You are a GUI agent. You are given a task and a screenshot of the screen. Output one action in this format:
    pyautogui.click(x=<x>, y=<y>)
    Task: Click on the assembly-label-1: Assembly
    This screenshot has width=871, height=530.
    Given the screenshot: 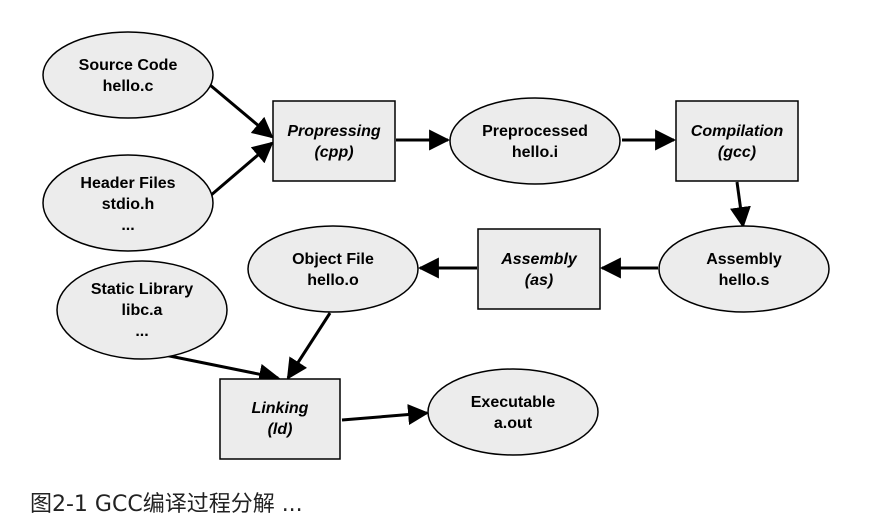 What is the action you would take?
    pyautogui.click(x=539, y=259)
    